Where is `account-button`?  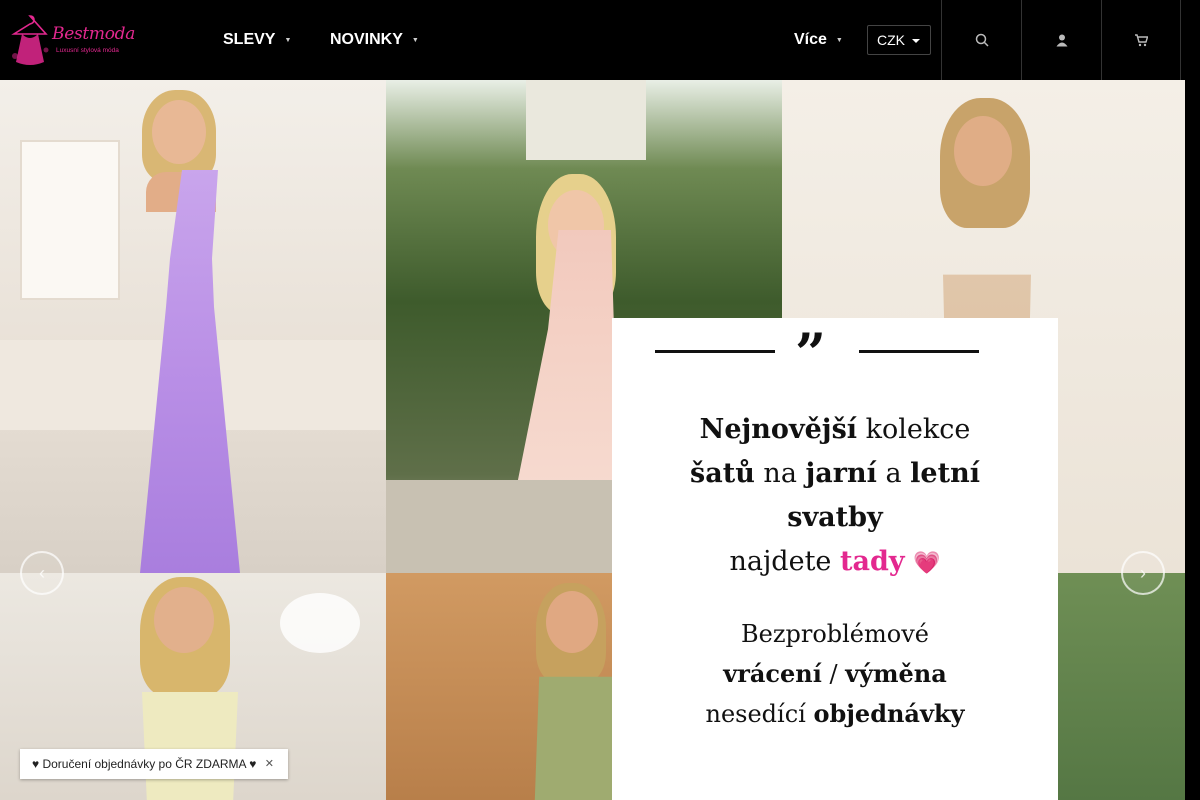 account-button is located at coordinates (1061, 40).